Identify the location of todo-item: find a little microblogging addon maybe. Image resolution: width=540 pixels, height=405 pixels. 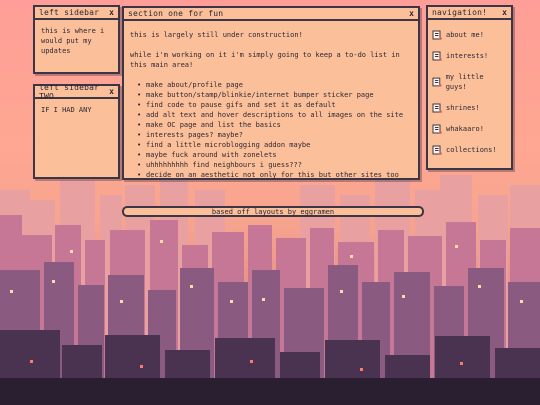
(274, 145).